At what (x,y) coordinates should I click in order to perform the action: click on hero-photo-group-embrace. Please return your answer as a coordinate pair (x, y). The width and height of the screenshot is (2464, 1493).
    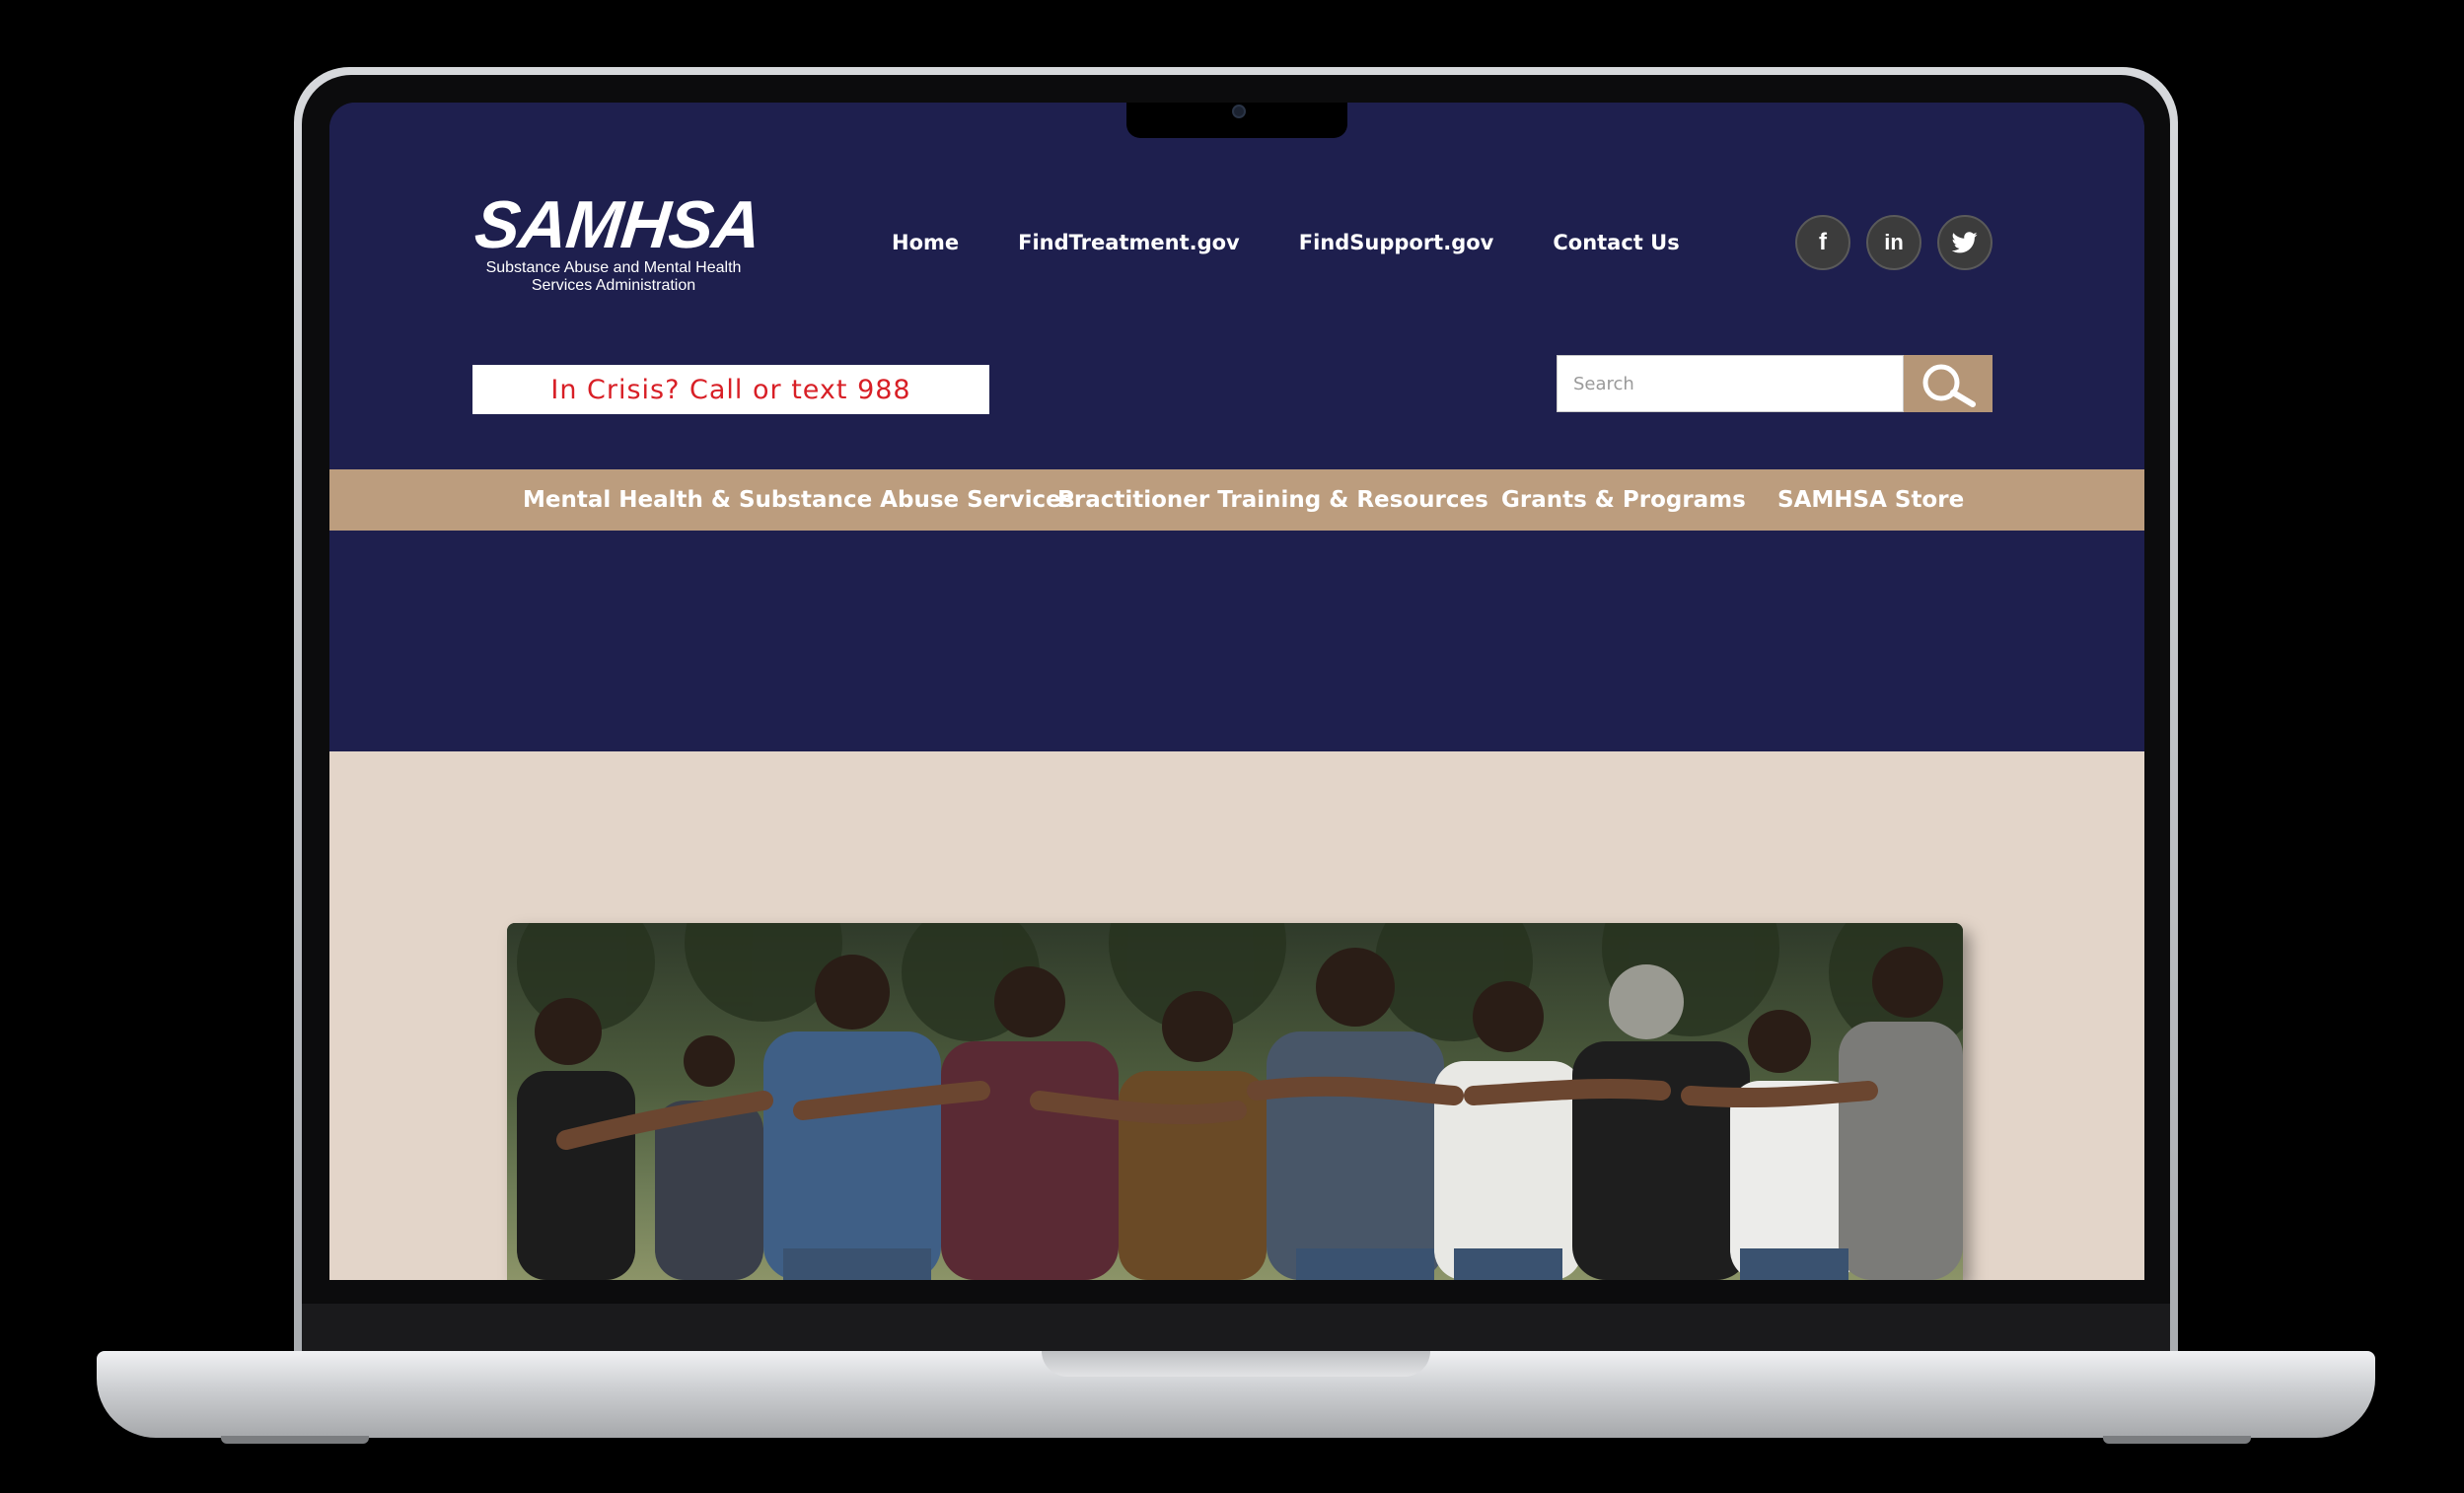
    Looking at the image, I should click on (1235, 1102).